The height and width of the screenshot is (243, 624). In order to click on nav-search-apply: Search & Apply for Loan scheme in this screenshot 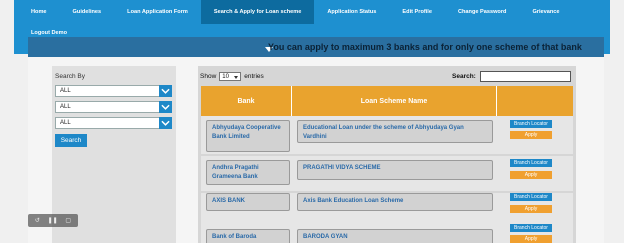, I will do `click(257, 12)`.